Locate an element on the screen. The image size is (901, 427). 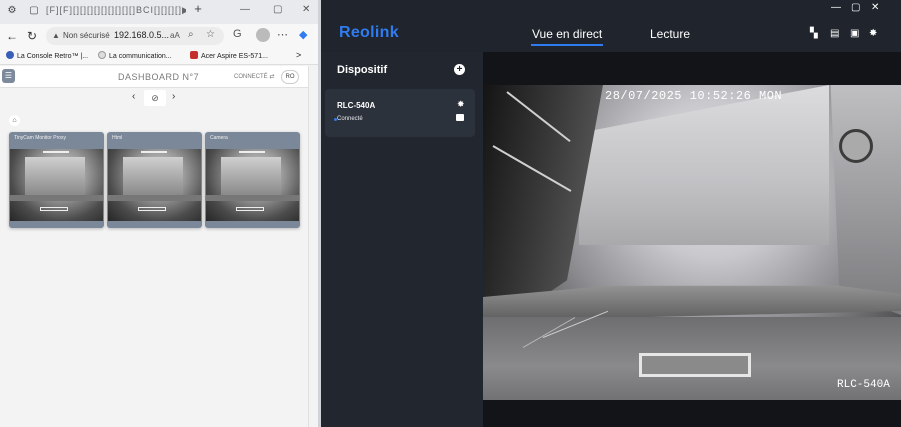
dashboard-header: ☰ DASHBOARD N°7 CONNECTÉ ⇄ RO is located at coordinates (154, 77).